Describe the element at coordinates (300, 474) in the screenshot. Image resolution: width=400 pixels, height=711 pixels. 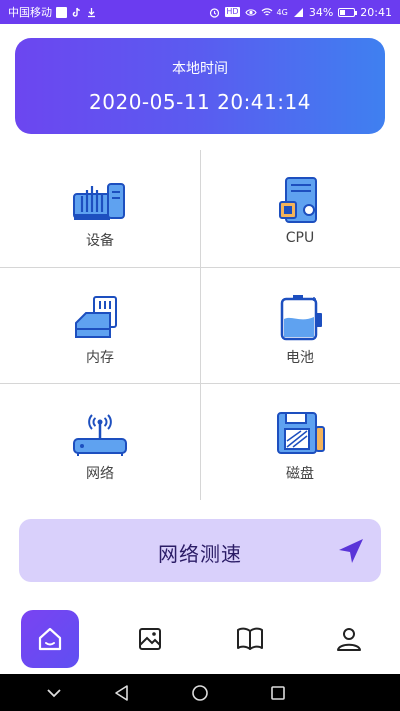
I see `grid-item-label: 磁盘` at that location.